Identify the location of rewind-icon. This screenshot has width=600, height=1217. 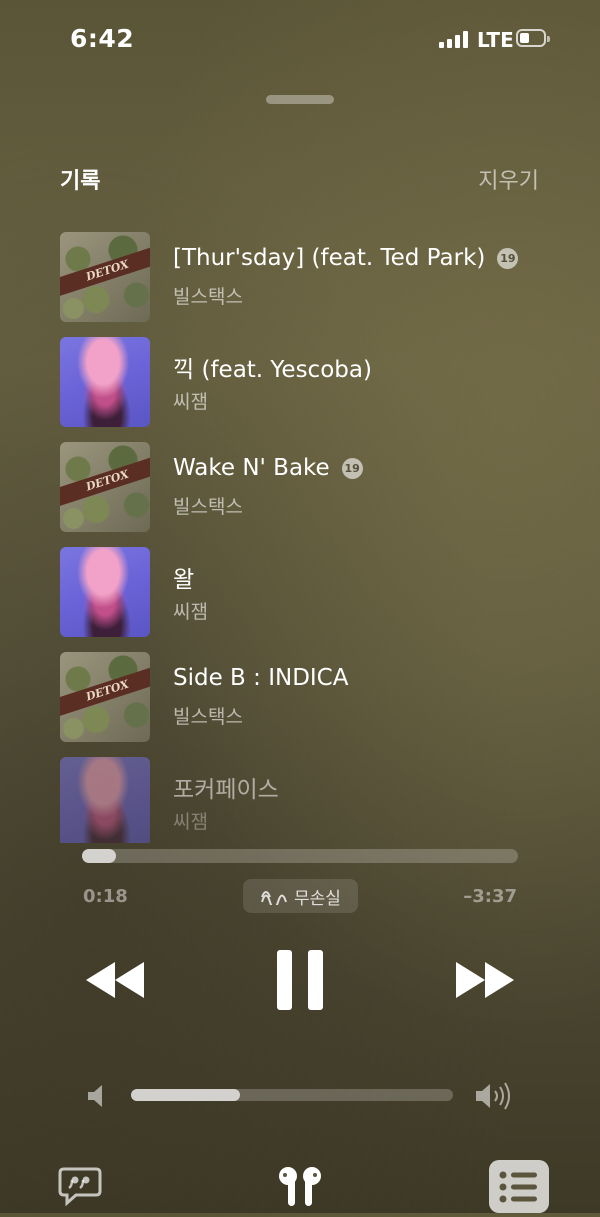
(115, 980).